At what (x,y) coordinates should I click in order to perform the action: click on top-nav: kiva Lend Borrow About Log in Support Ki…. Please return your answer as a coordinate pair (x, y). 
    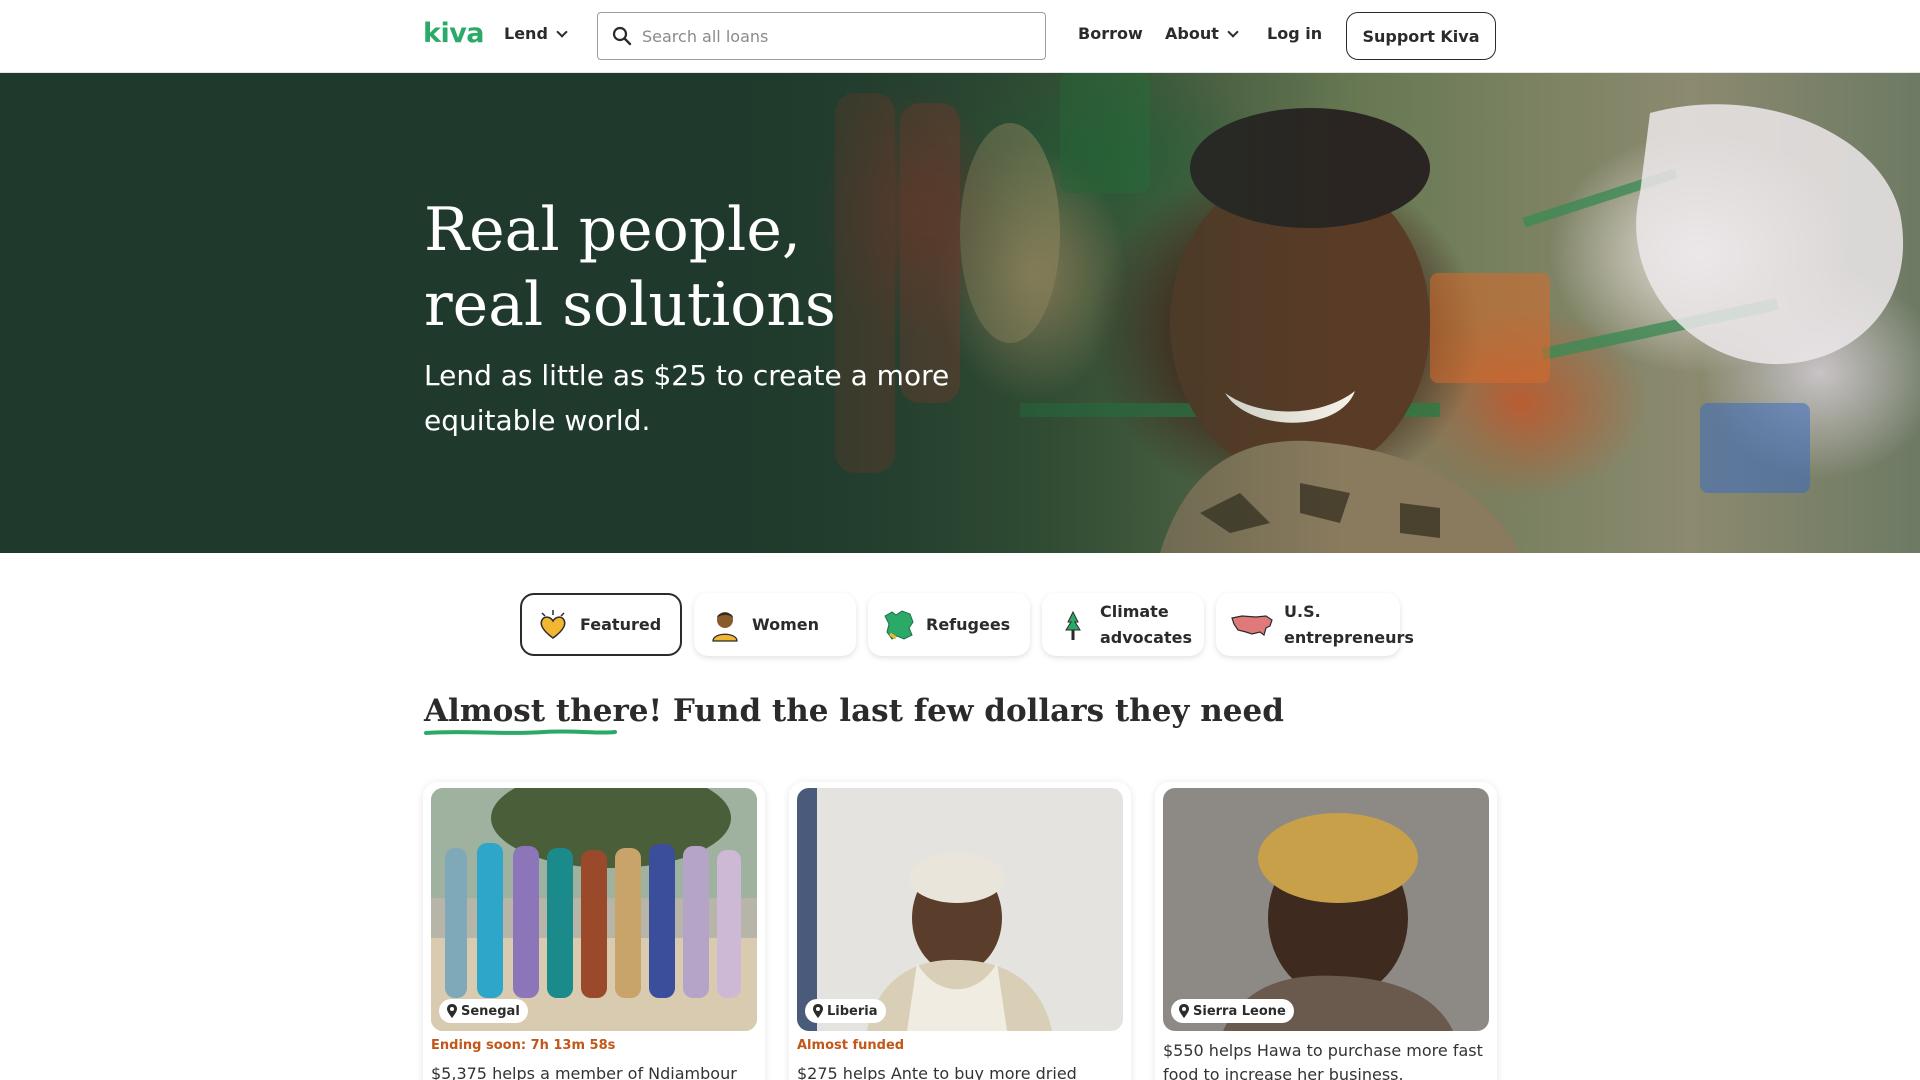
    Looking at the image, I should click on (960, 36).